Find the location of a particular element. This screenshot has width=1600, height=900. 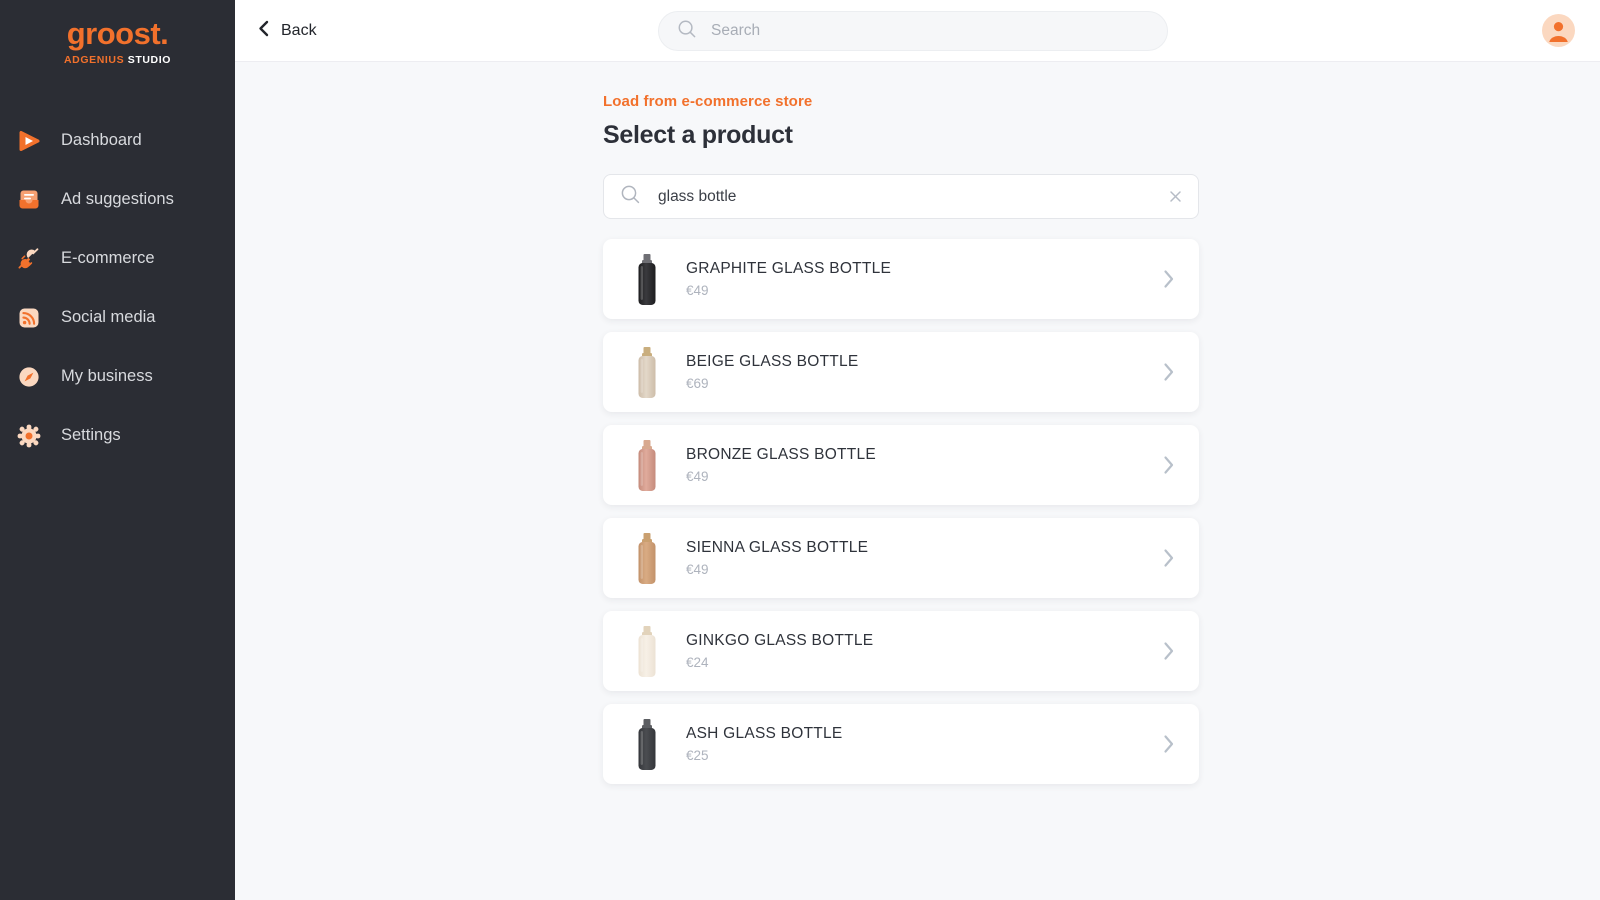

logo-tagline: ADGENIUS STUDIO is located at coordinates (117, 60).